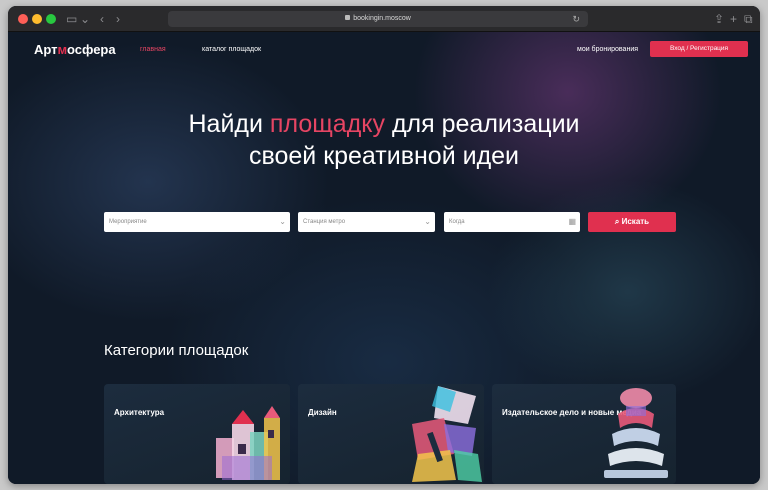 This screenshot has height=490, width=768. Describe the element at coordinates (153, 49) in the screenshot. I see `nav-home-link: главная` at that location.